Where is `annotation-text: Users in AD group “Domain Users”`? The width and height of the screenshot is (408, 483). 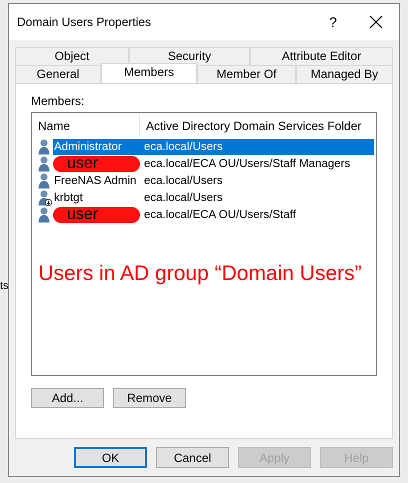
annotation-text: Users in AD group “Domain Users” is located at coordinates (200, 274).